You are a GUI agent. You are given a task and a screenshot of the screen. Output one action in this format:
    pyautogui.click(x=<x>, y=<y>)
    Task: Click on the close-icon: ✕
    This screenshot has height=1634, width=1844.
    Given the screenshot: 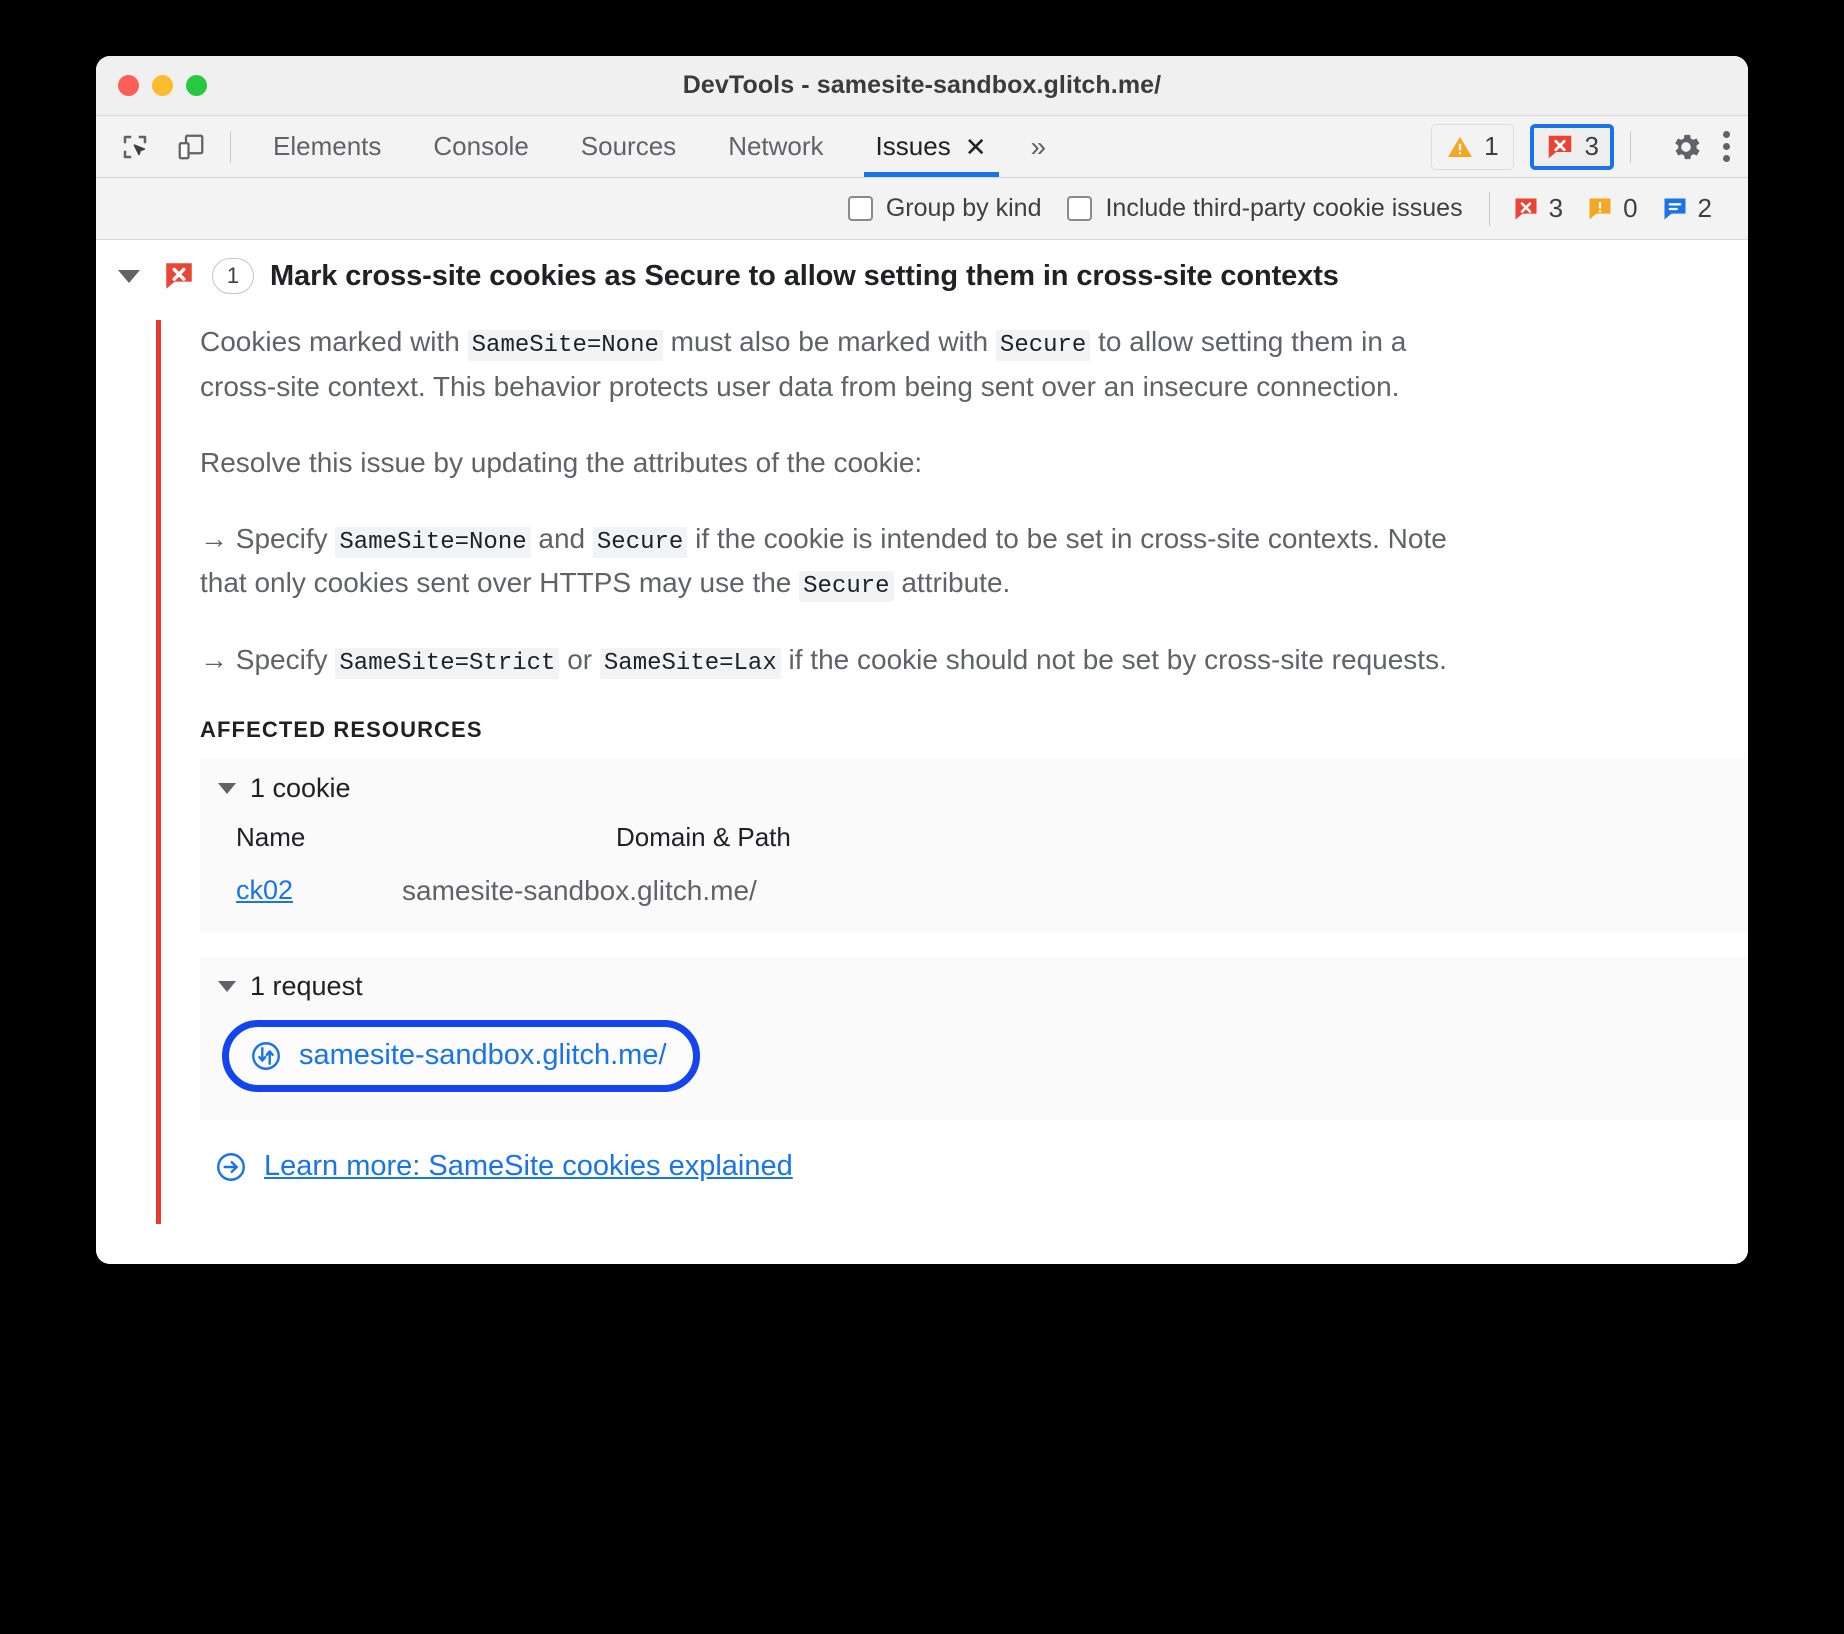 What is the action you would take?
    pyautogui.click(x=976, y=147)
    